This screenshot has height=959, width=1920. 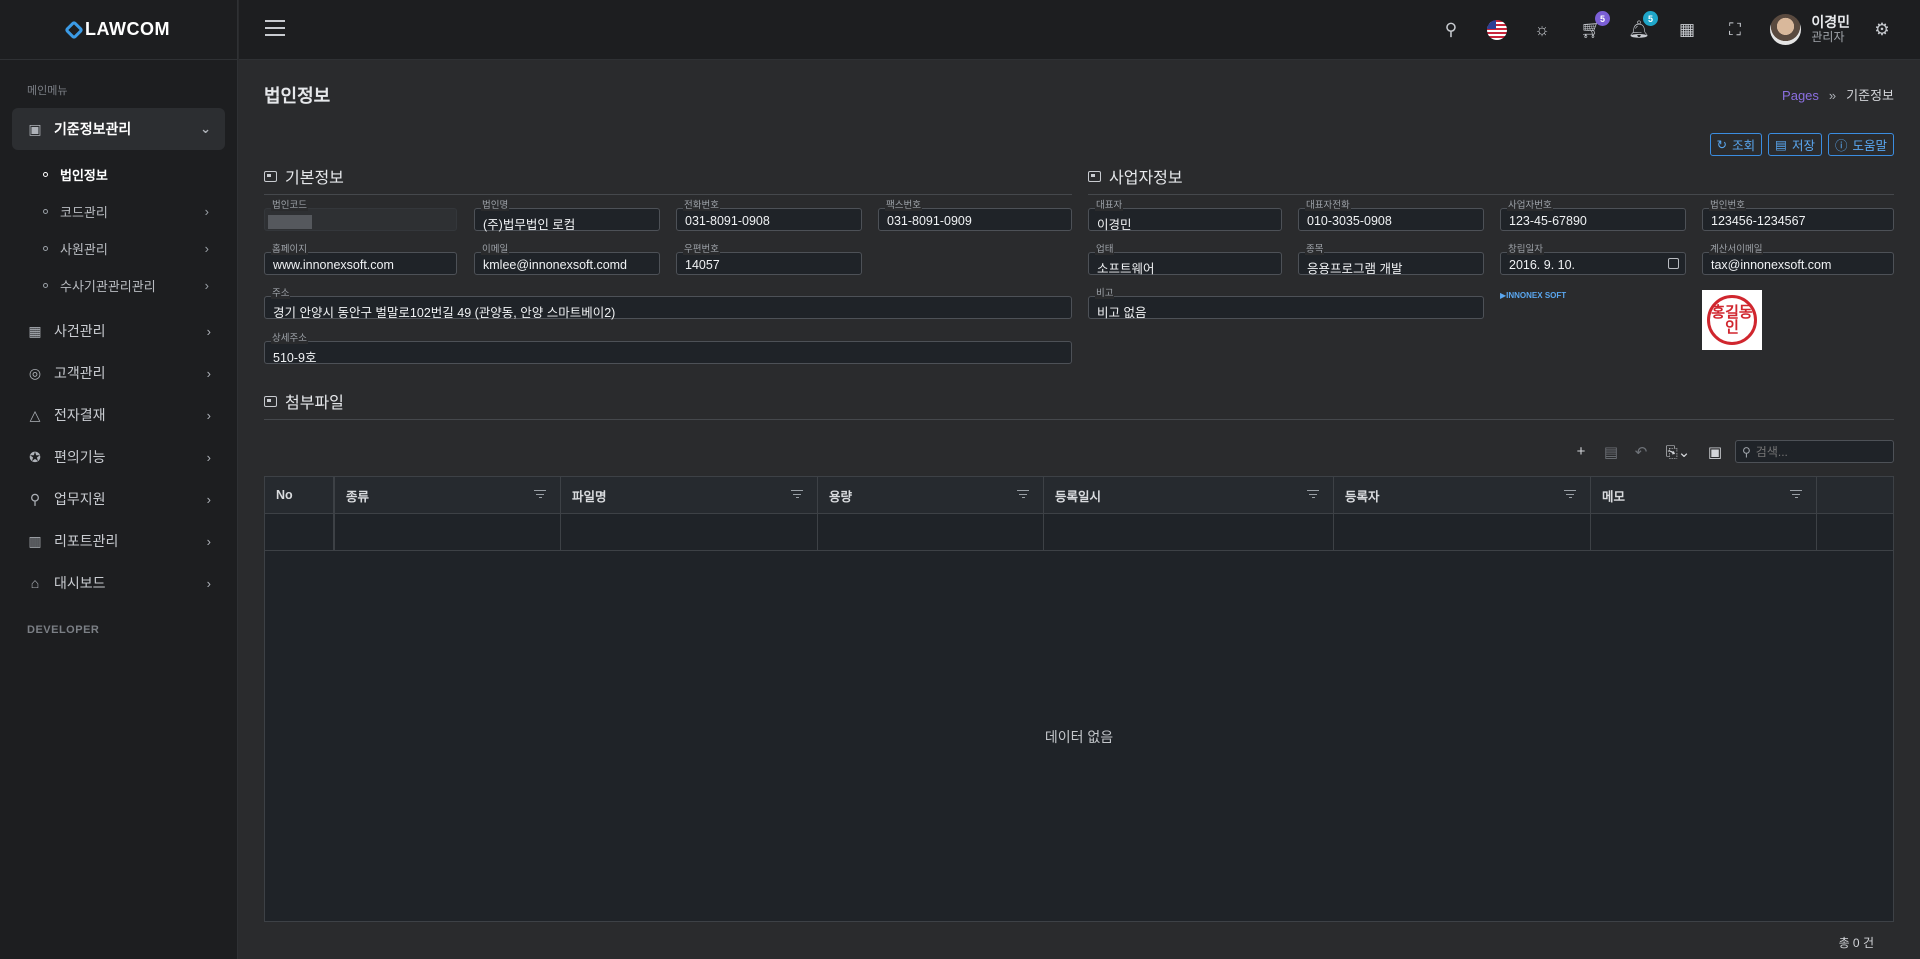 I want to click on corp-code-field: 법인코드, so click(x=360, y=216).